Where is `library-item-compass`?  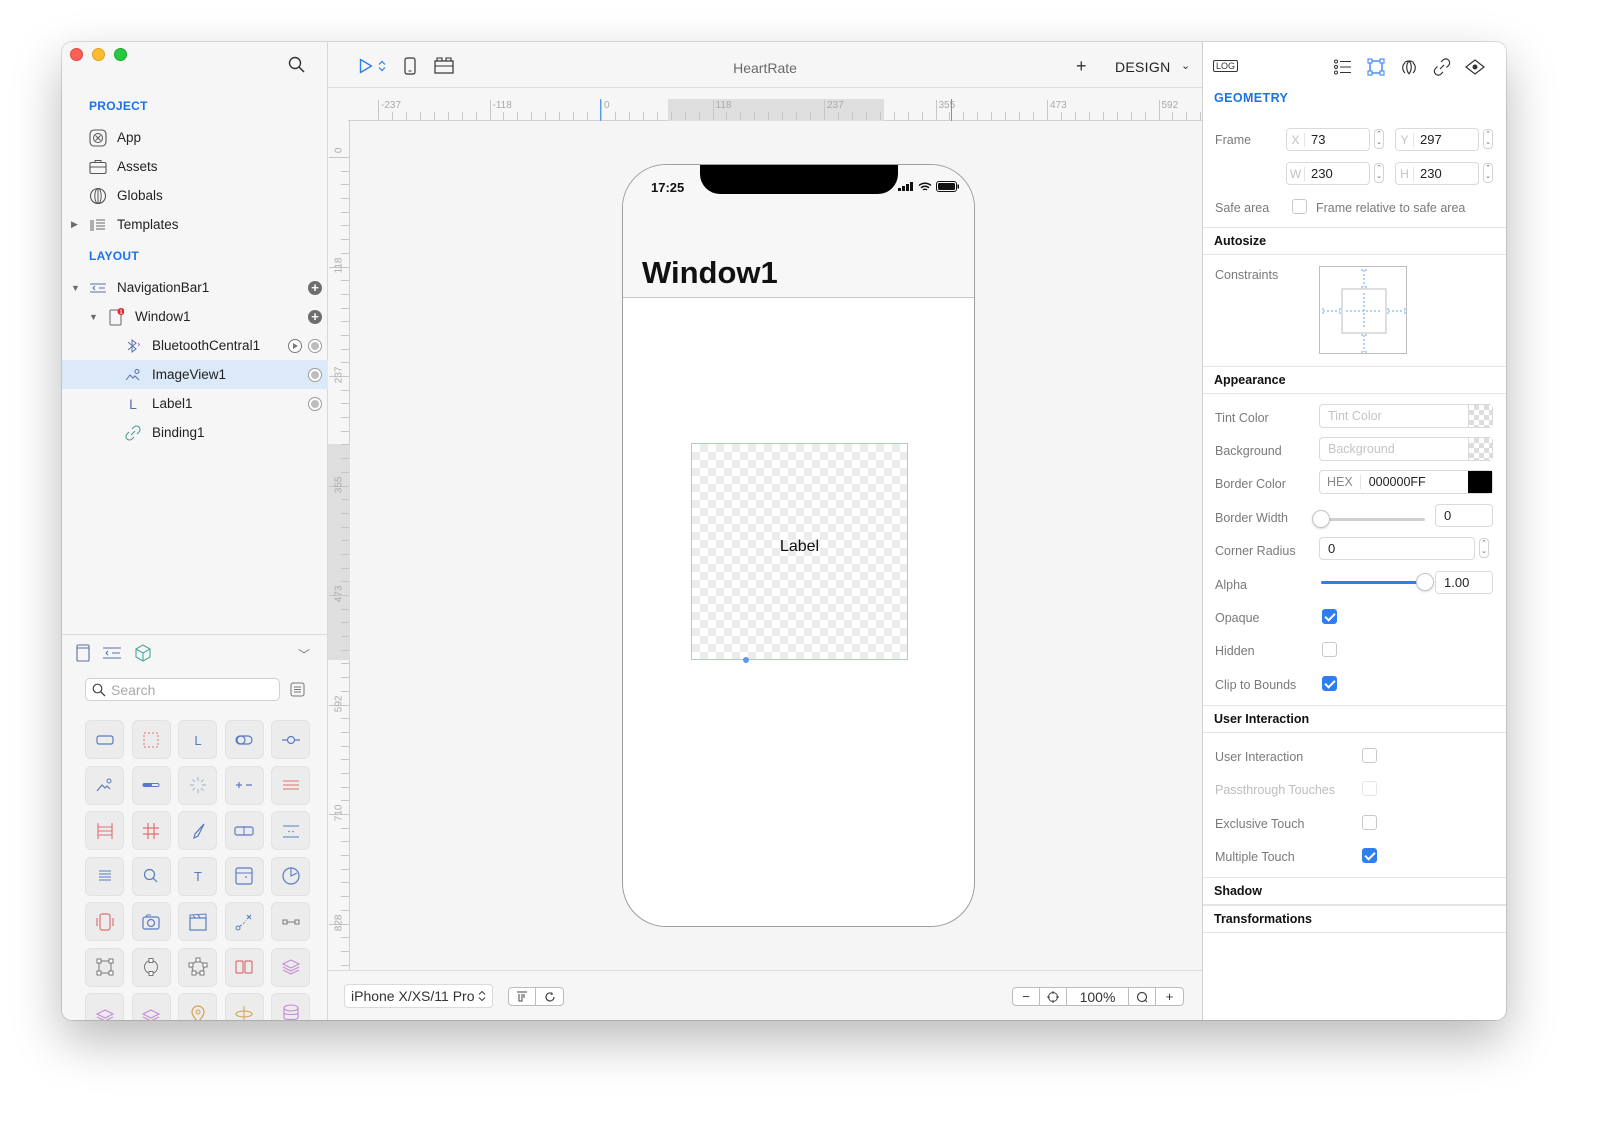
library-item-compass is located at coordinates (197, 830).